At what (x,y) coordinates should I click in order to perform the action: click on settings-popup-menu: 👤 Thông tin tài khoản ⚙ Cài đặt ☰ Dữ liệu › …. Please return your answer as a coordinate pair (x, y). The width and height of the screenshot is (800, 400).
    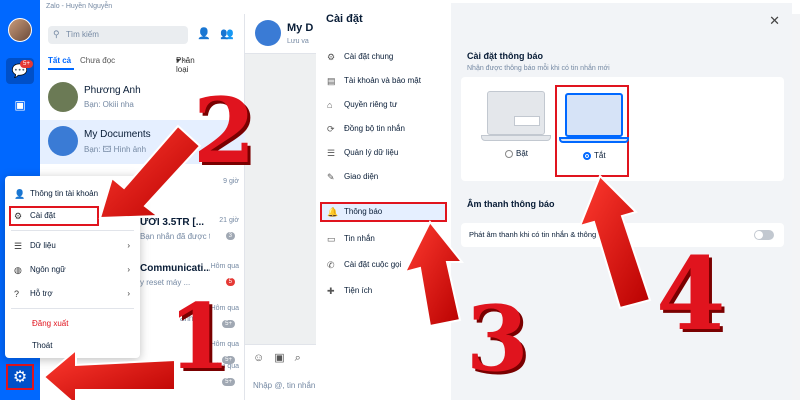
    Looking at the image, I should click on (72, 267).